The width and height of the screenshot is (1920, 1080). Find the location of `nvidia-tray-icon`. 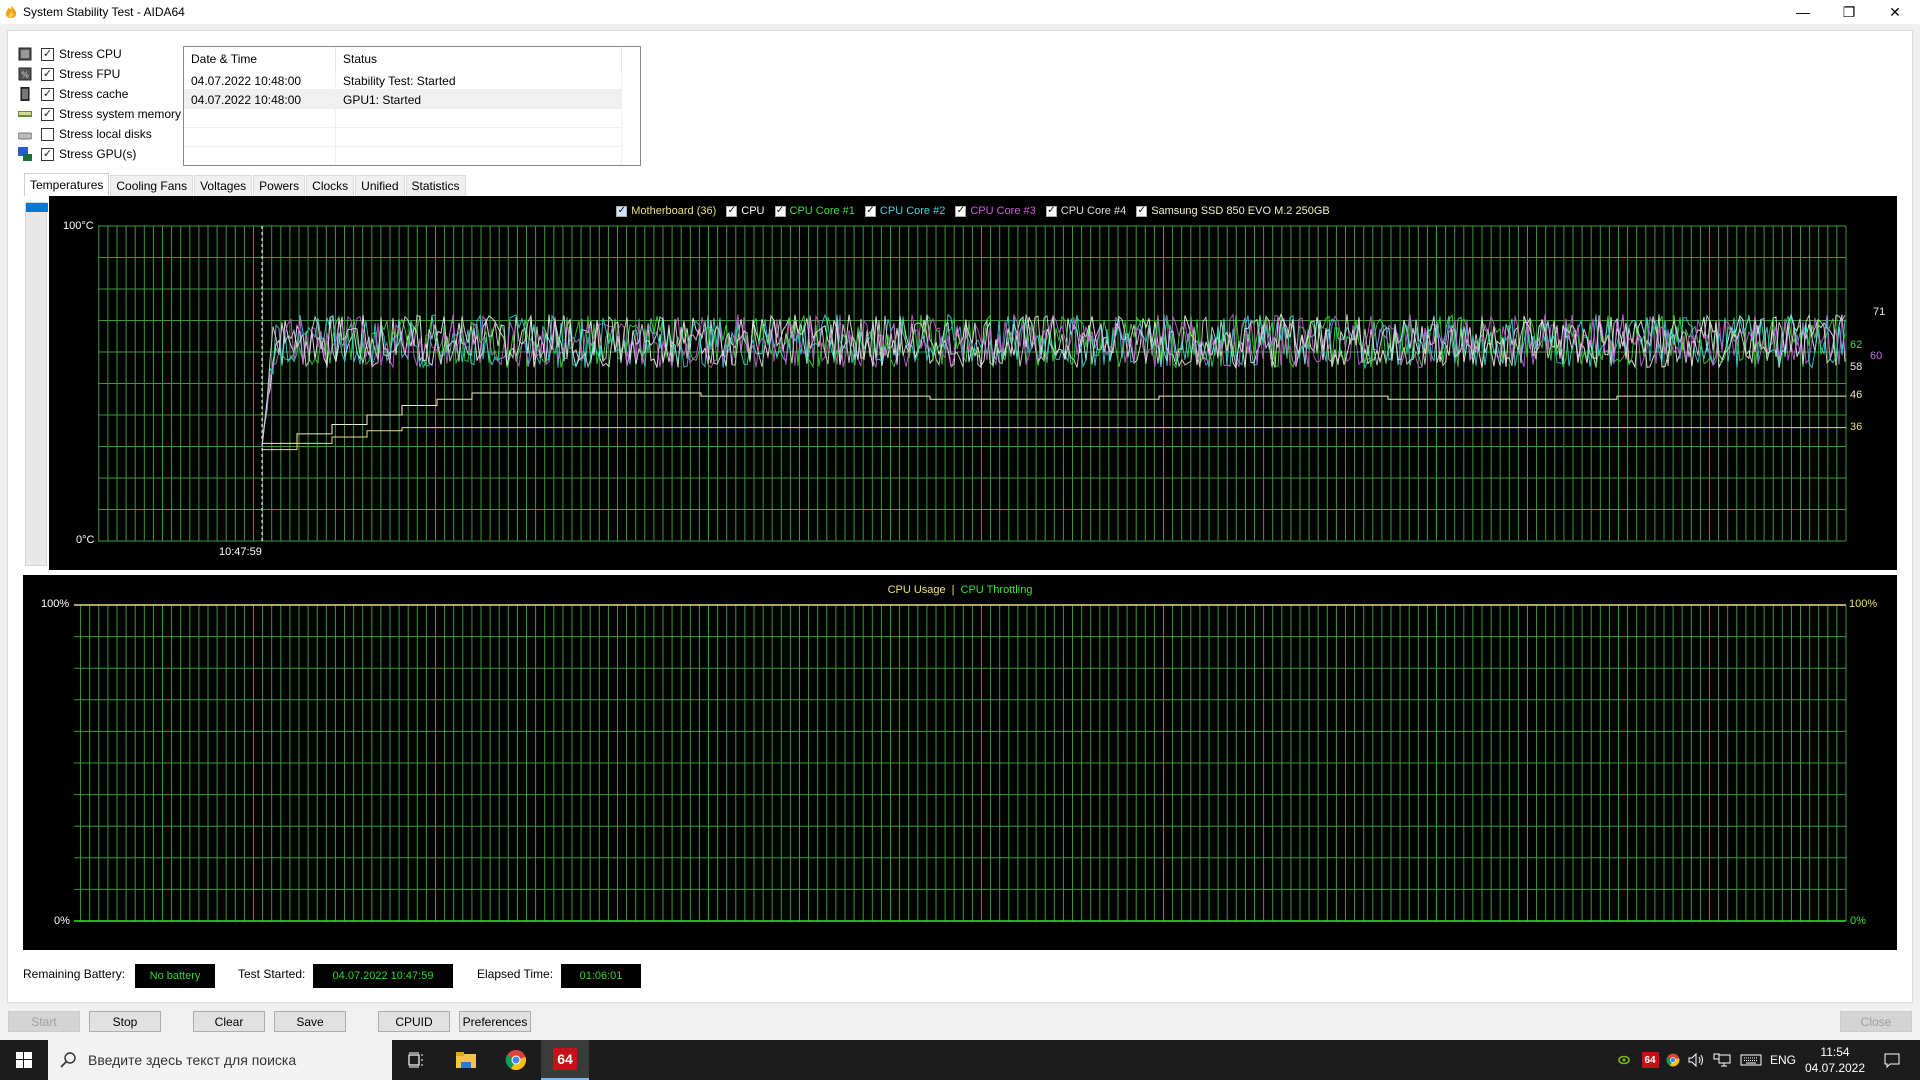

nvidia-tray-icon is located at coordinates (1624, 1060).